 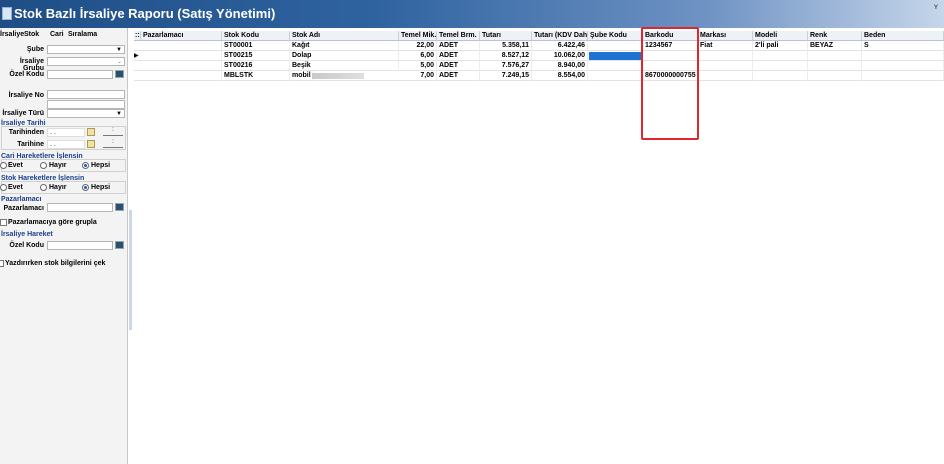 What do you see at coordinates (101, 165) in the screenshot?
I see `cari-hepsi-label: Hepsi` at bounding box center [101, 165].